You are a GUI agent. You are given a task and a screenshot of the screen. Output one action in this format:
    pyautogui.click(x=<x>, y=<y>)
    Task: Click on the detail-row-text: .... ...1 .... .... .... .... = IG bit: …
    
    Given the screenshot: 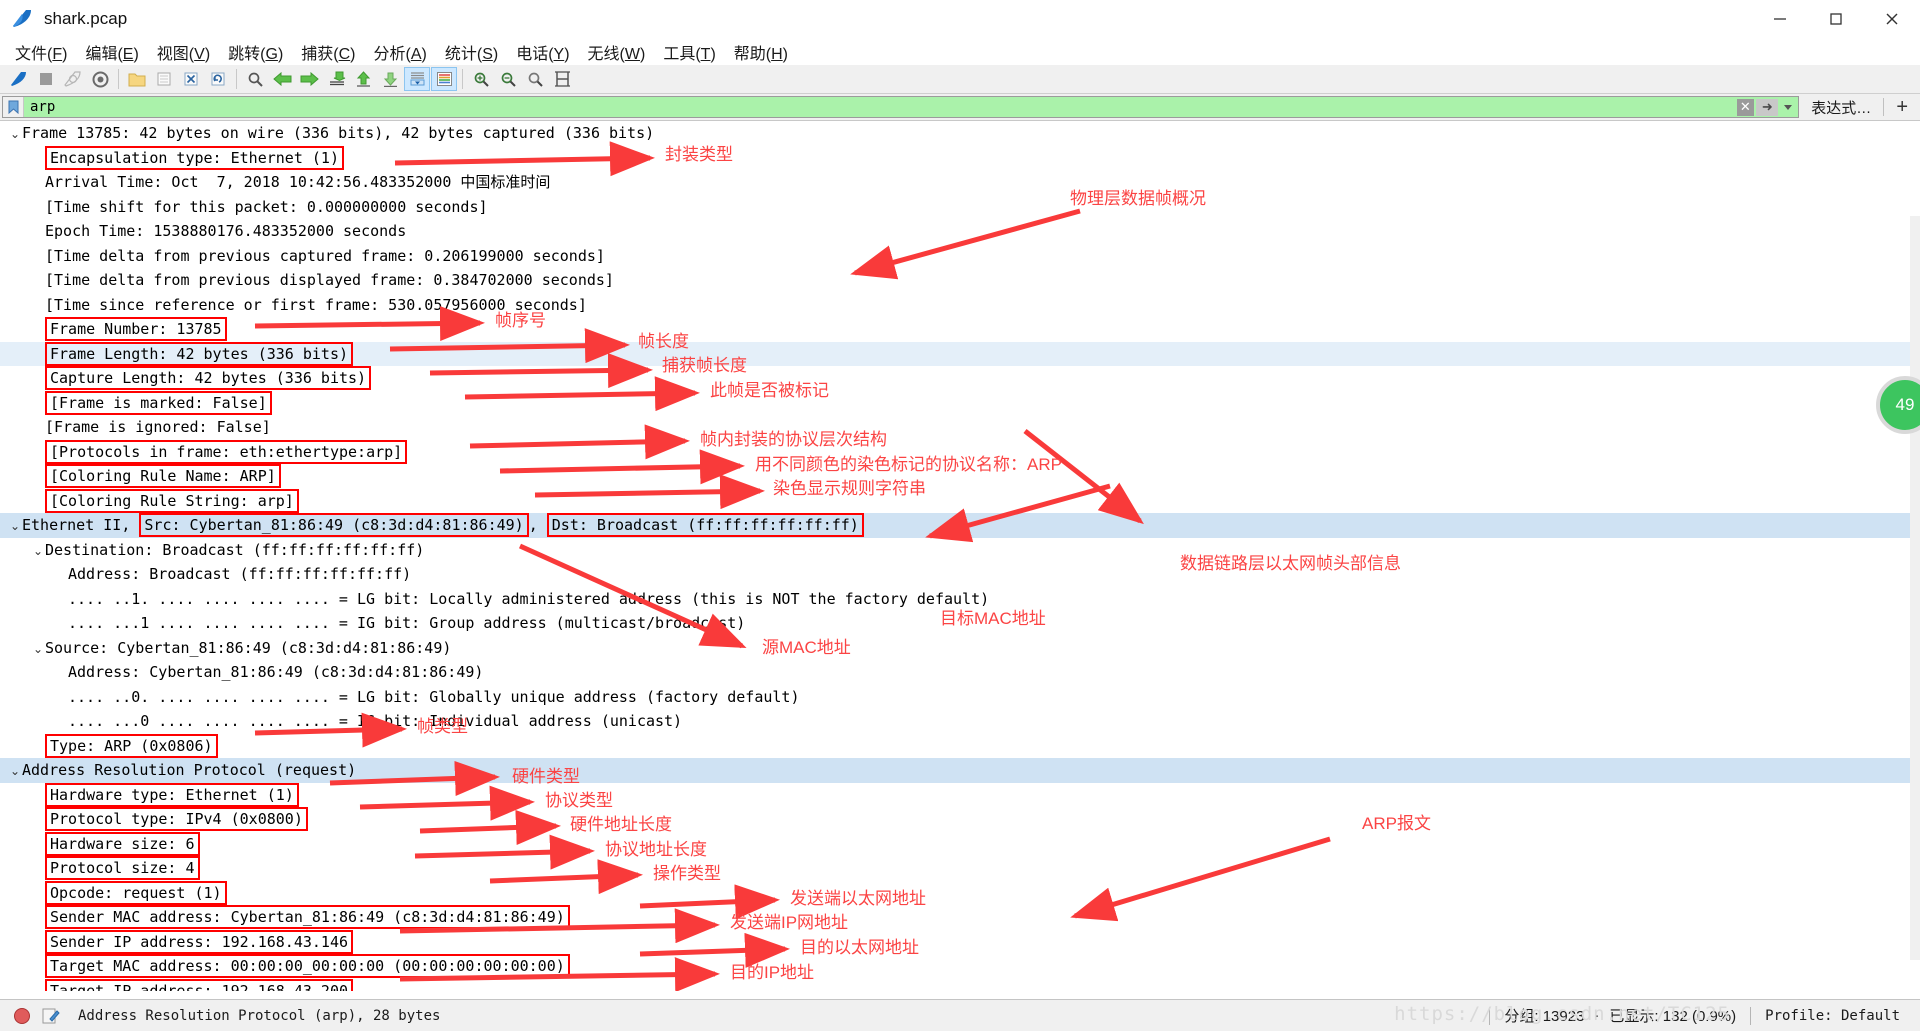 What is the action you would take?
    pyautogui.click(x=407, y=623)
    